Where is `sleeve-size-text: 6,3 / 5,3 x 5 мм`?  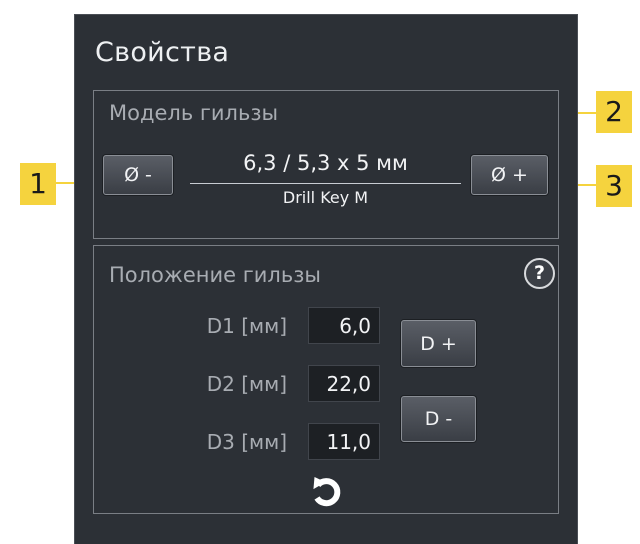 sleeve-size-text: 6,3 / 5,3 x 5 мм is located at coordinates (325, 163).